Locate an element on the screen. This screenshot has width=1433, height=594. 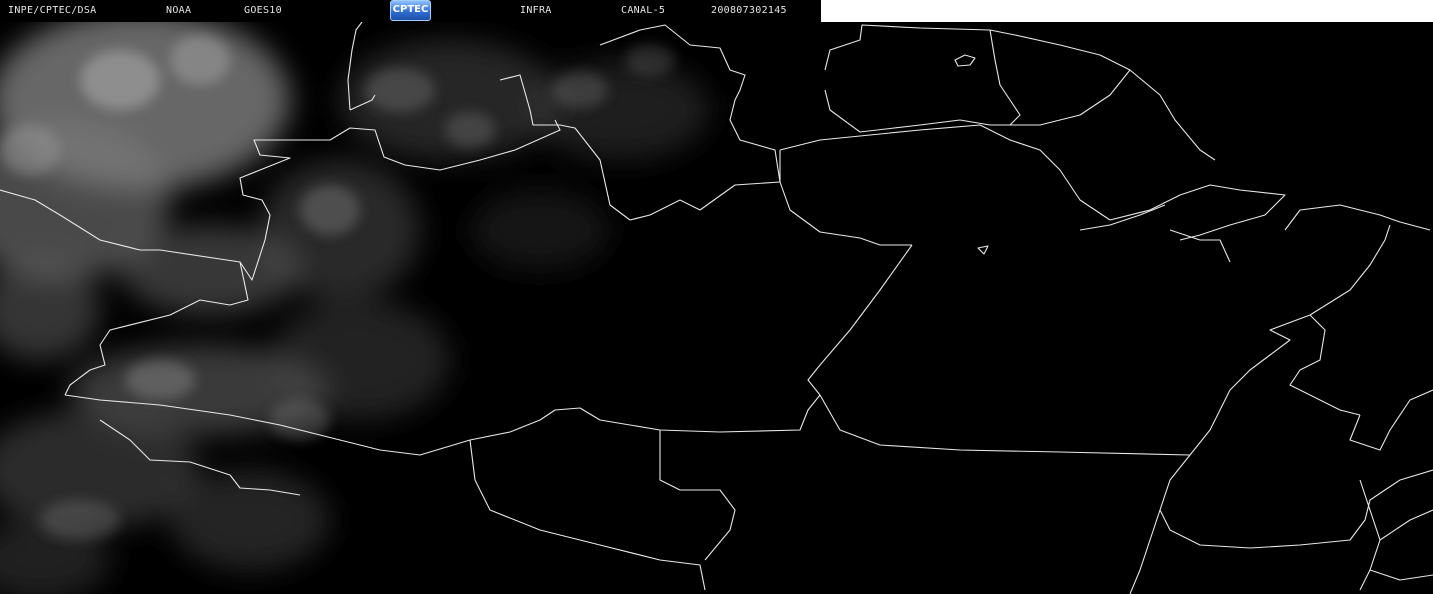
channel-label: CANAL-5 is located at coordinates (643, 10).